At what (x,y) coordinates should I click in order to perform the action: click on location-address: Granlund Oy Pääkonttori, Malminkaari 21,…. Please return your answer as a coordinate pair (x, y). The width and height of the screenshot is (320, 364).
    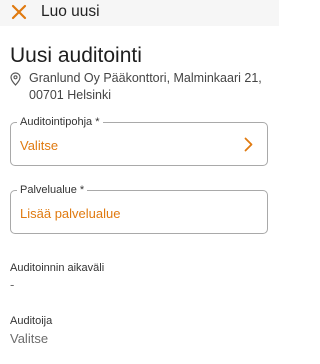
    Looking at the image, I should click on (153, 87).